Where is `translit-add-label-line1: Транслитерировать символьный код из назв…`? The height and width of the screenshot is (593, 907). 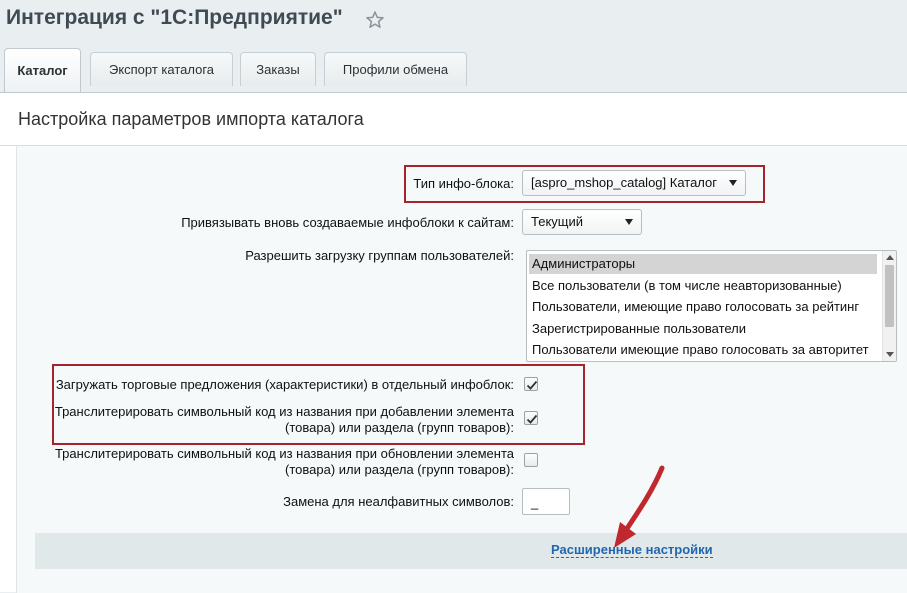 translit-add-label-line1: Транслитерировать символьный код из назв… is located at coordinates (284, 411).